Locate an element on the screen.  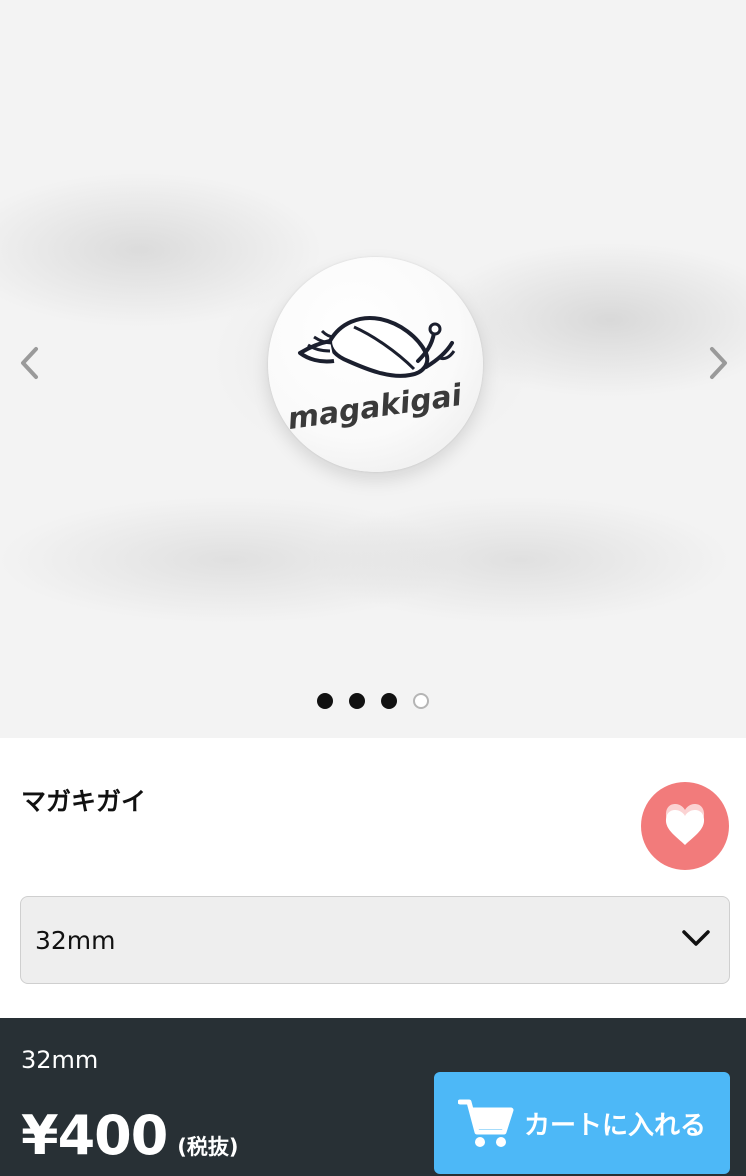
product-title: マガキガイ is located at coordinates (84, 801).